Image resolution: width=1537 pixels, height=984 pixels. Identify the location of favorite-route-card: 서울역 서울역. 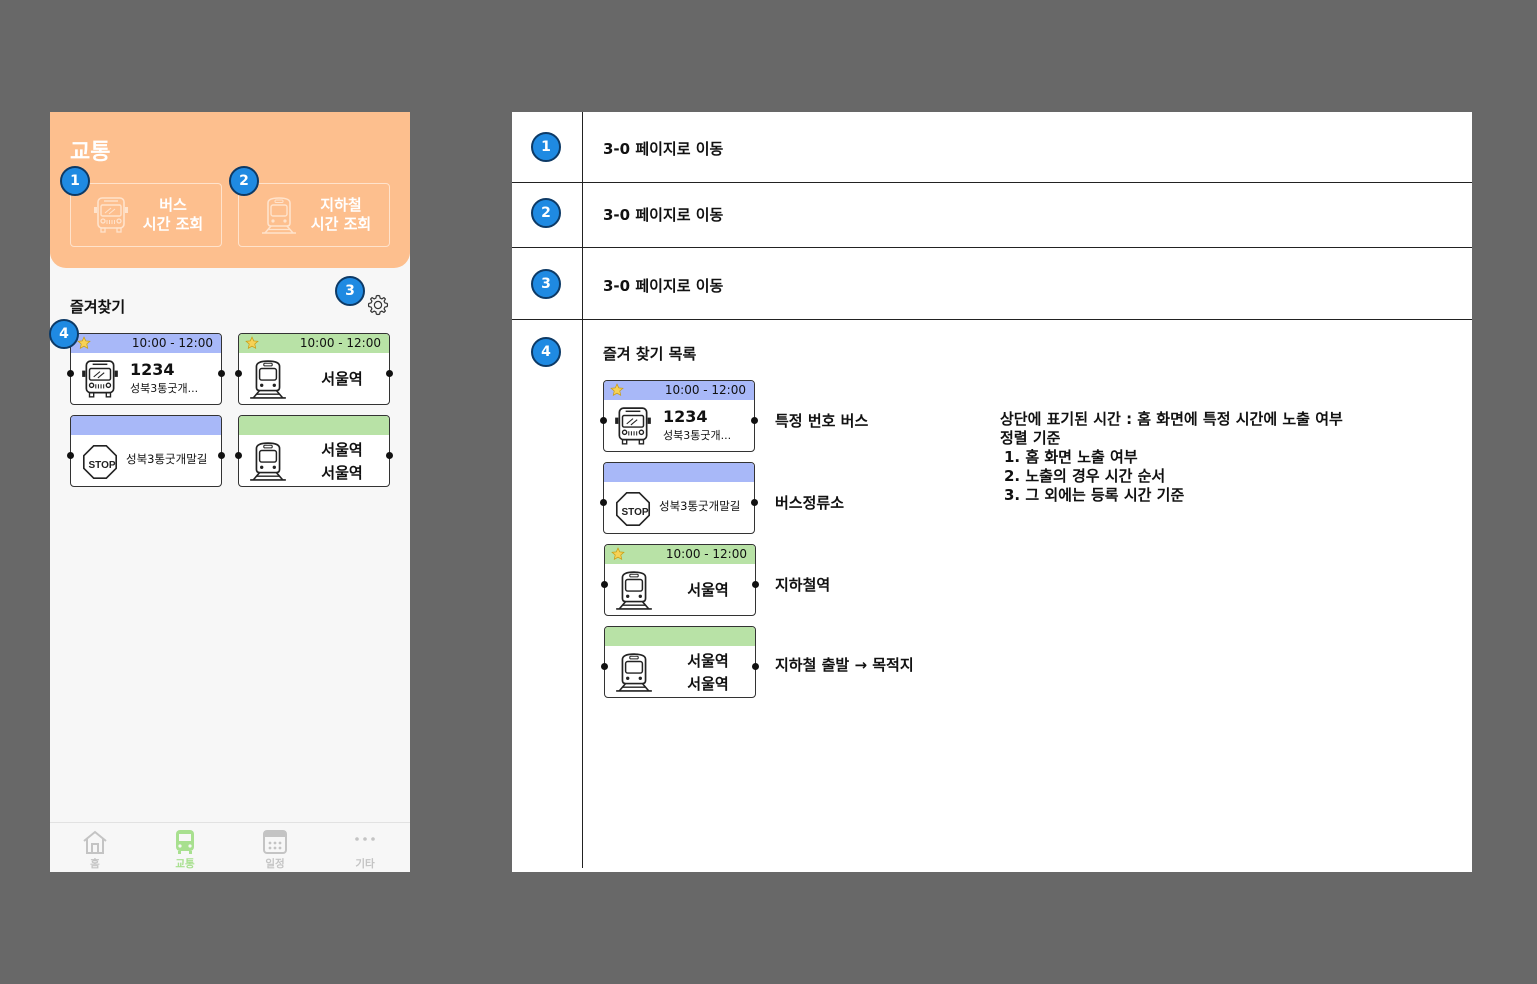
(314, 451).